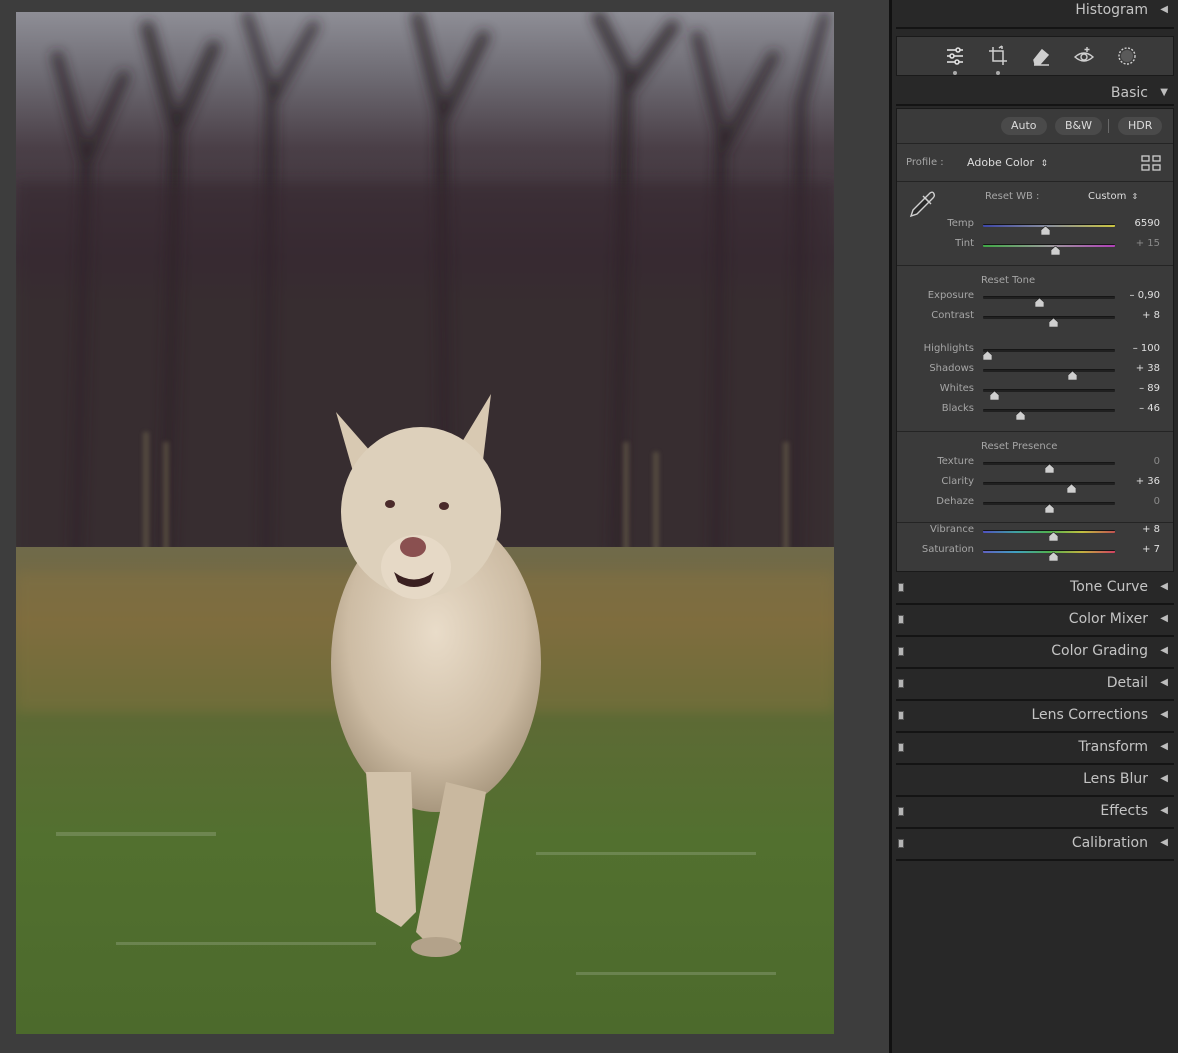 This screenshot has height=1053, width=1178. Describe the element at coordinates (1035, 813) in the screenshot. I see `effects-section-header: Effects ◀` at that location.